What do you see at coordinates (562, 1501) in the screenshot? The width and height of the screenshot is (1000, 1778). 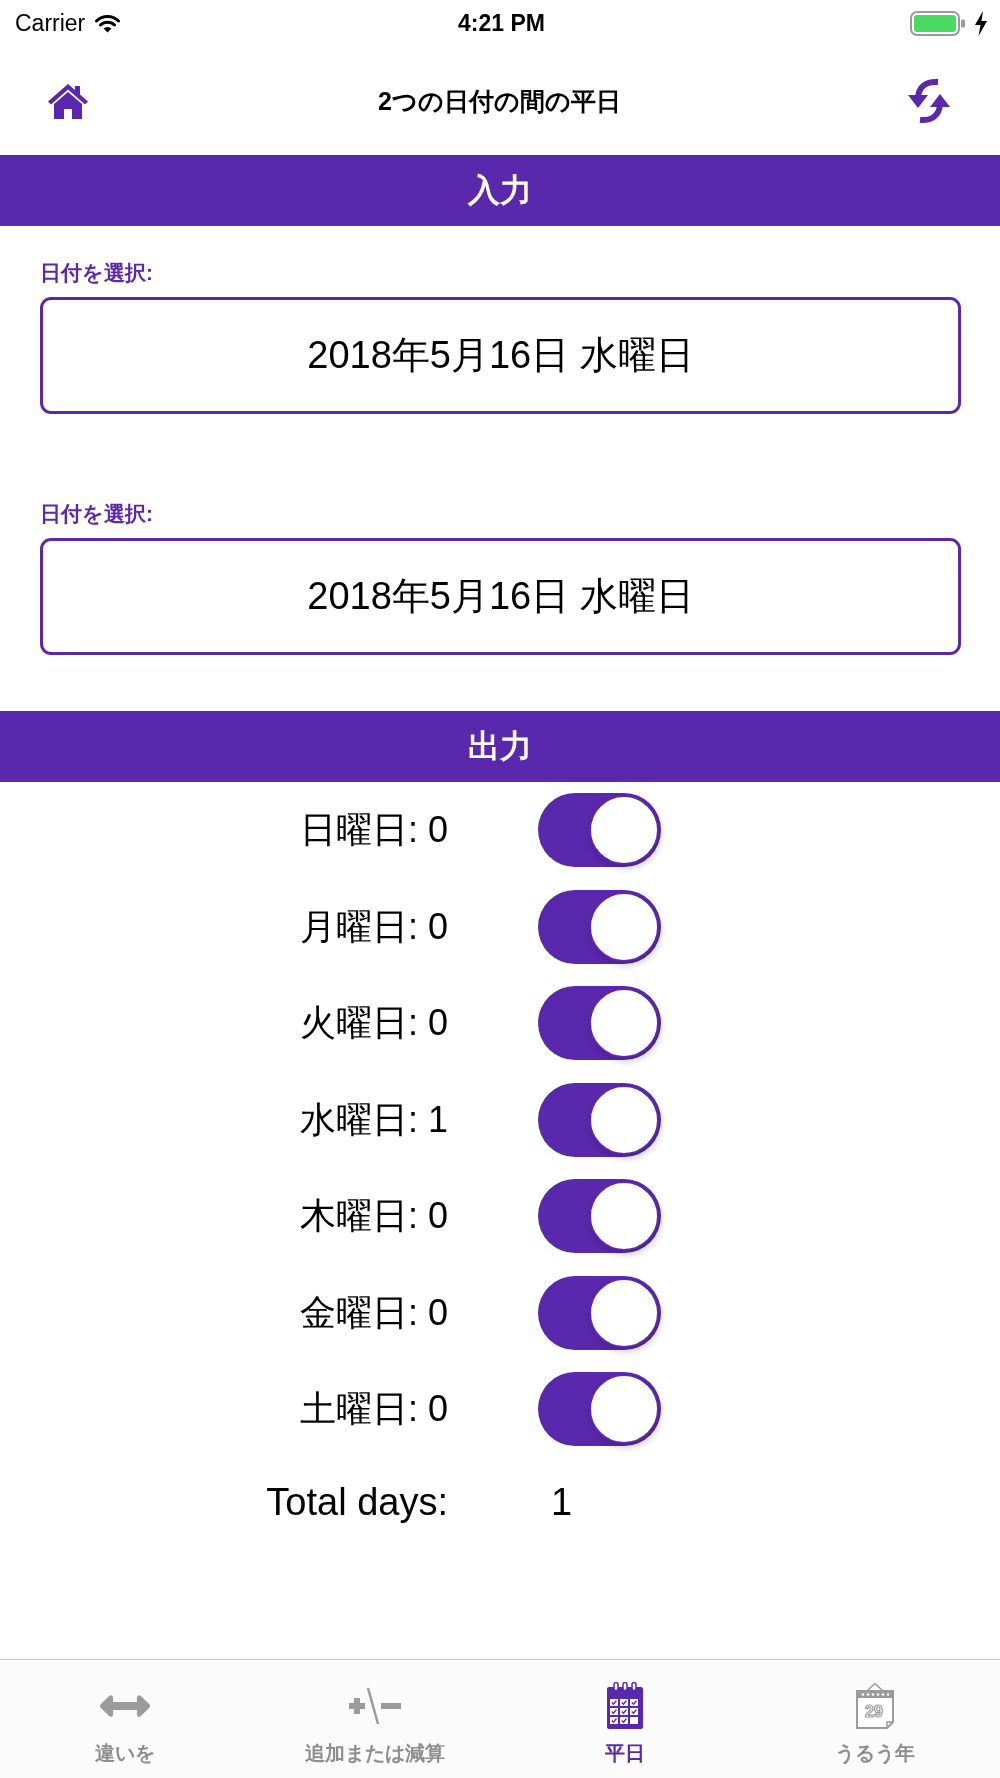 I see `total-value: 1` at bounding box center [562, 1501].